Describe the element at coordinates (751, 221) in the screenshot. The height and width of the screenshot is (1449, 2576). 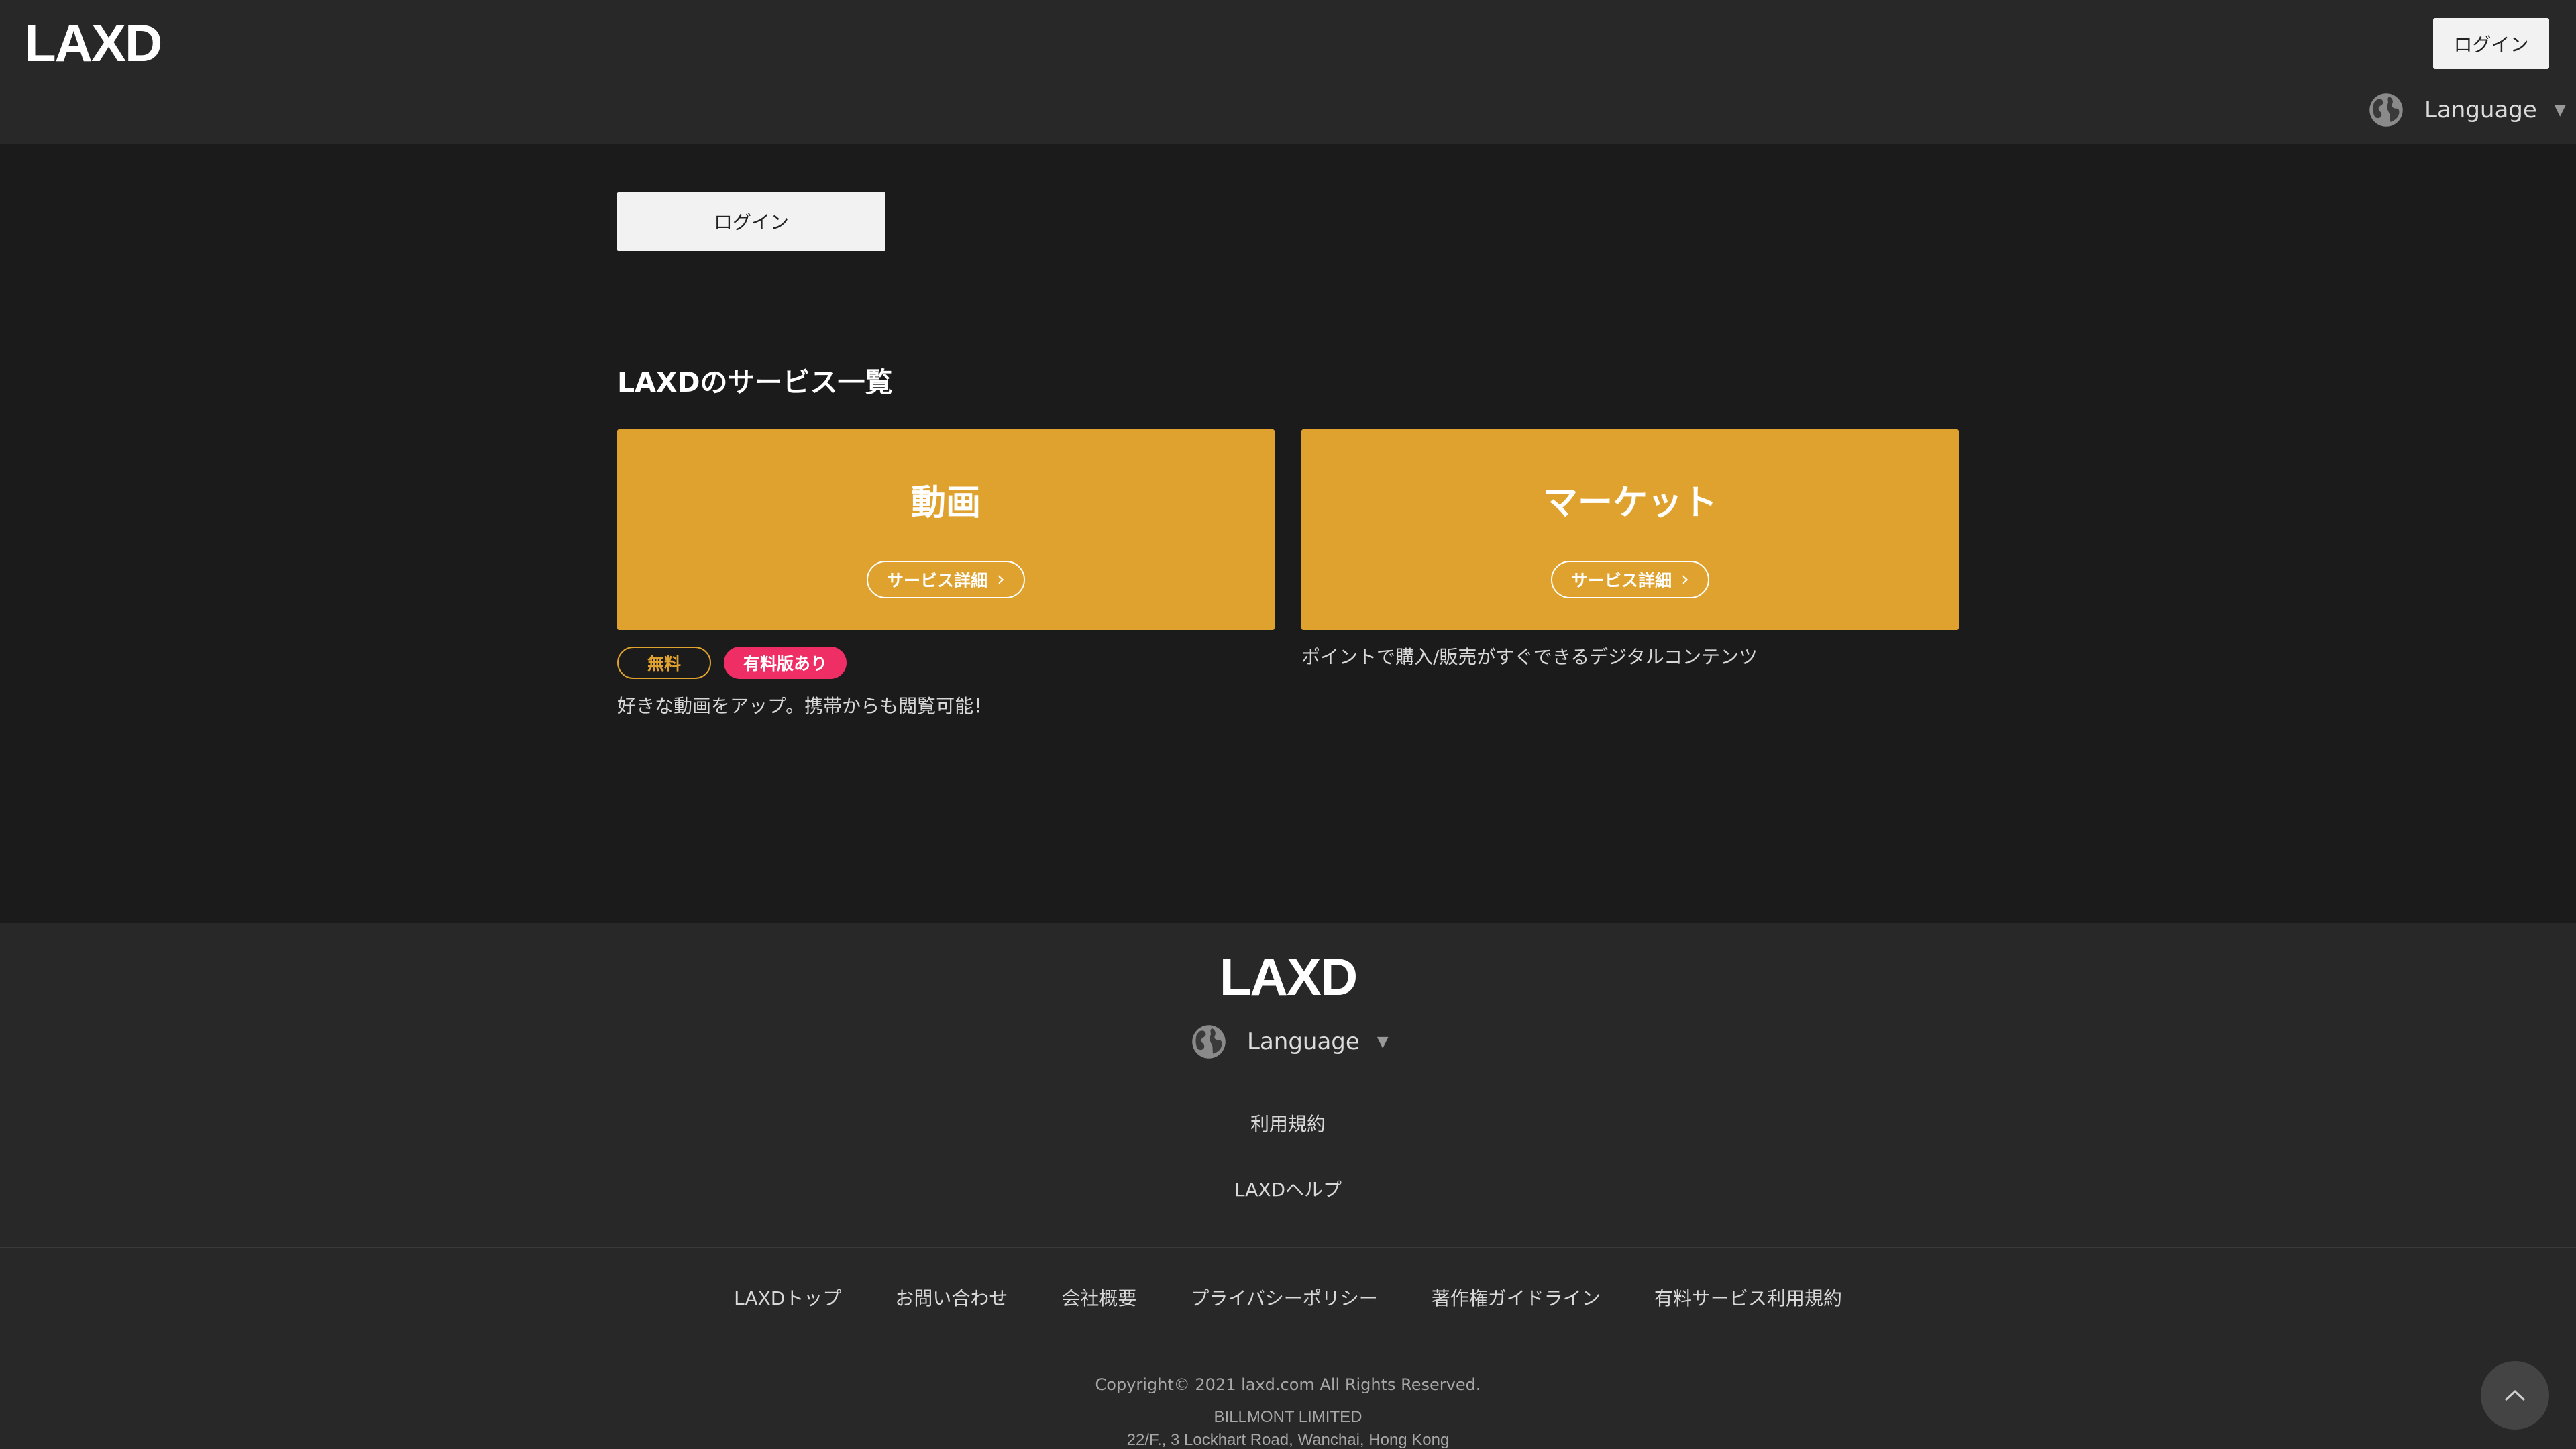
I see `main-login-button: ログイン` at that location.